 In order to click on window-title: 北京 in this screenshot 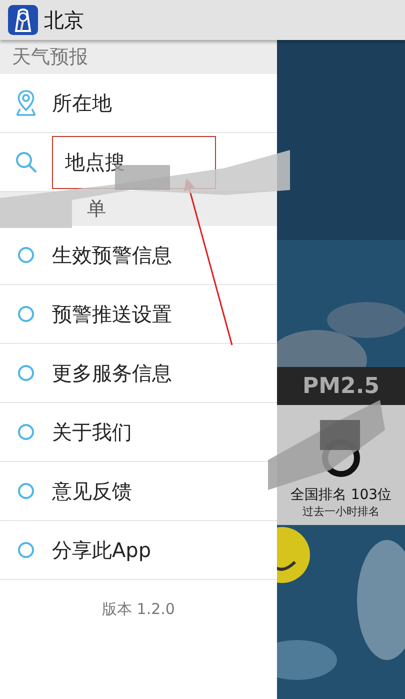, I will do `click(64, 20)`.